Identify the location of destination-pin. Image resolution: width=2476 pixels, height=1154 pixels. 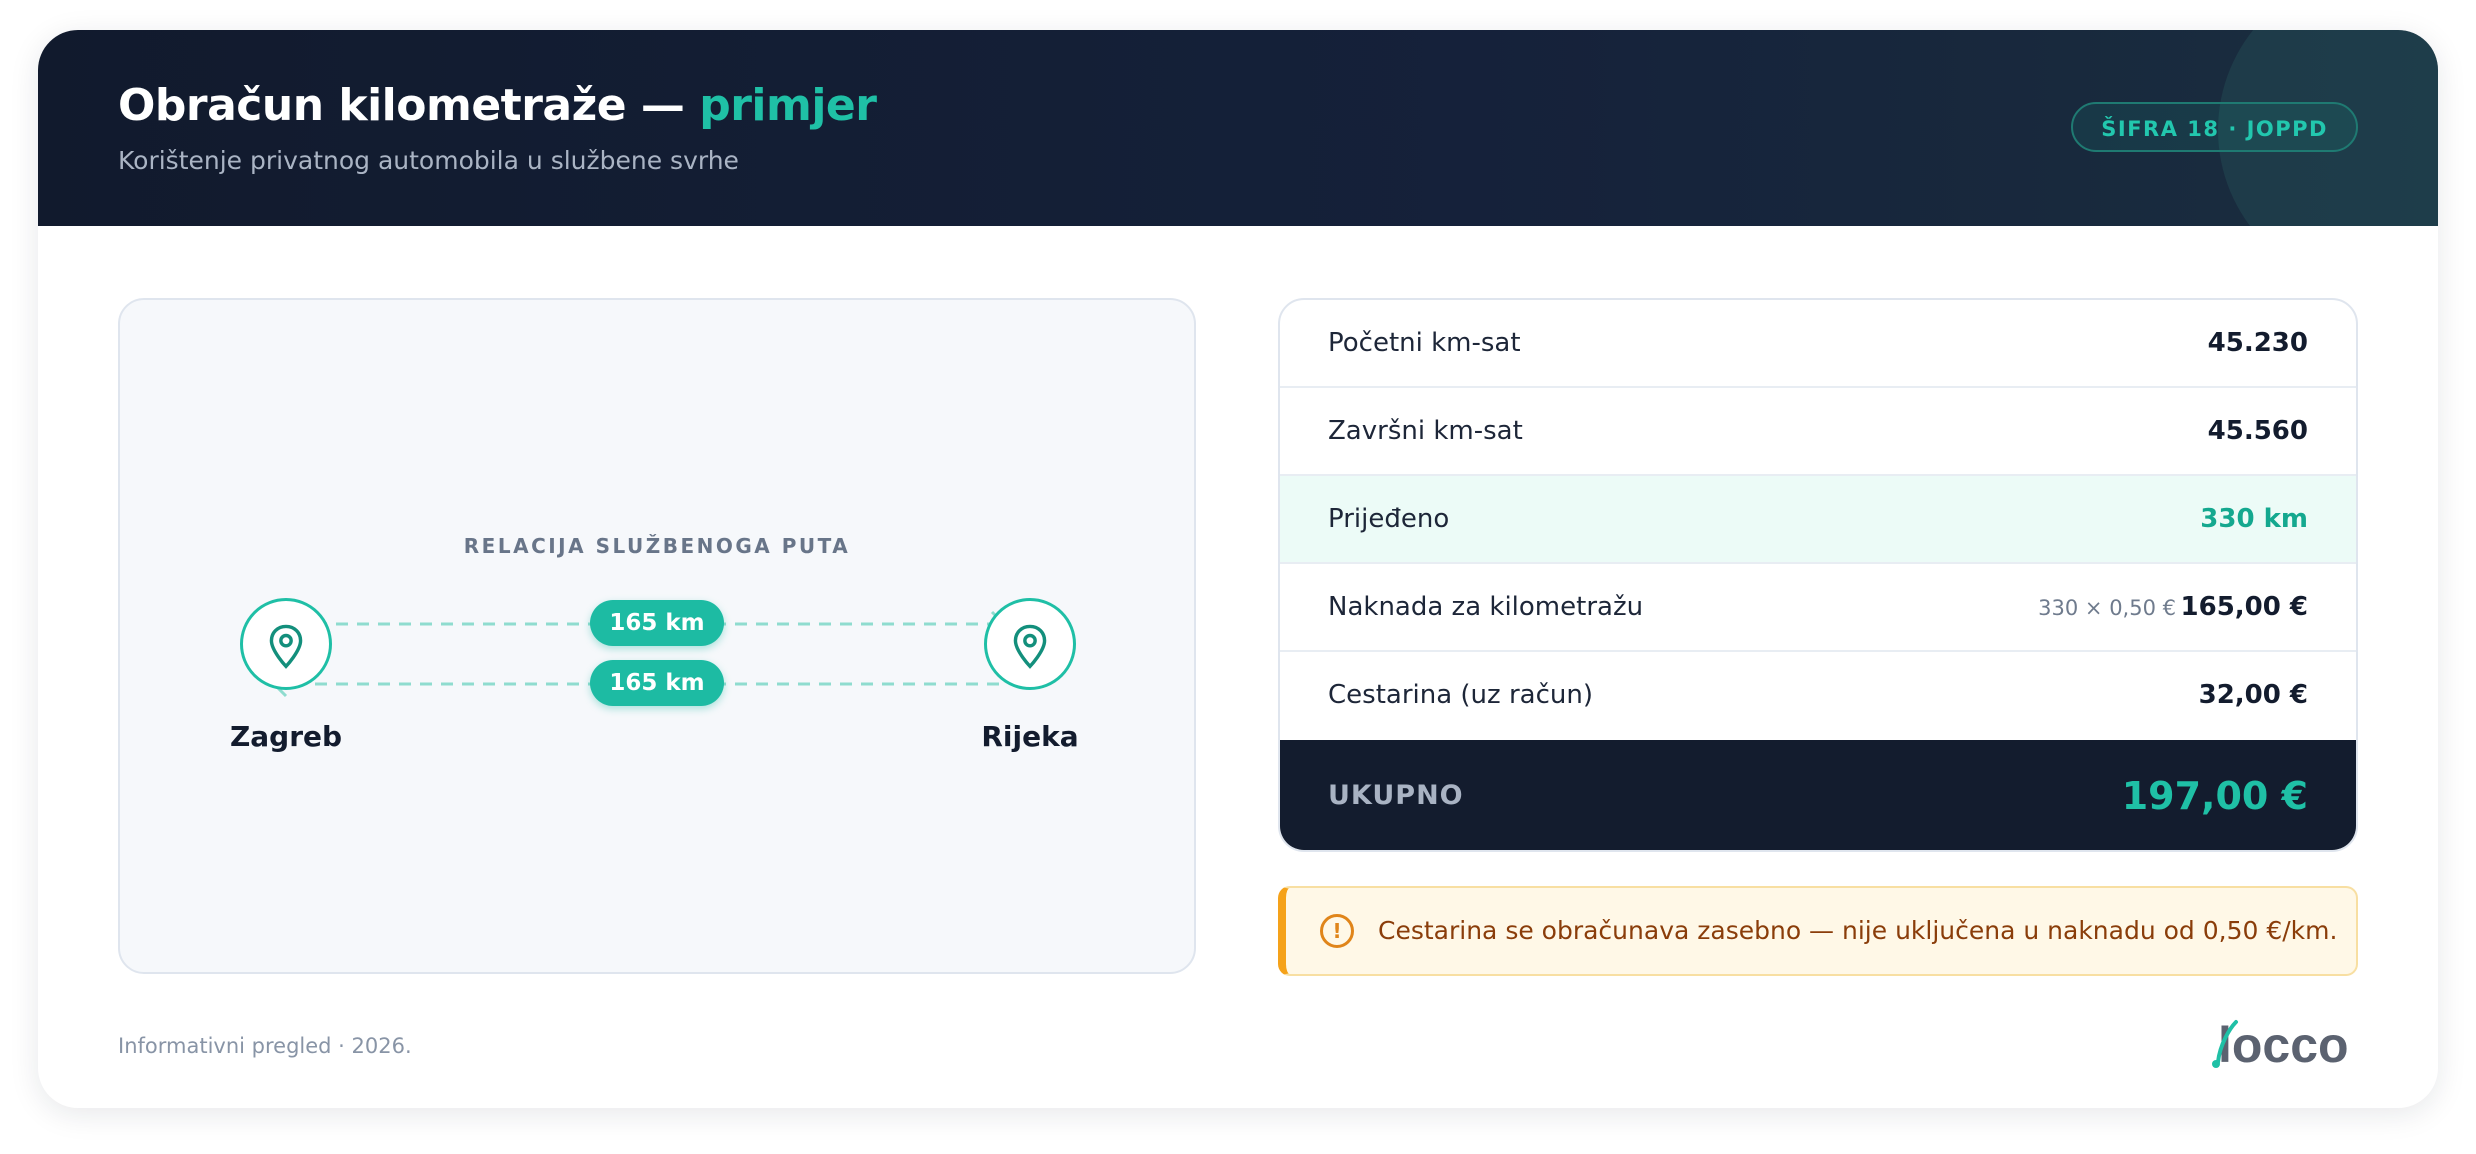
(1030, 644).